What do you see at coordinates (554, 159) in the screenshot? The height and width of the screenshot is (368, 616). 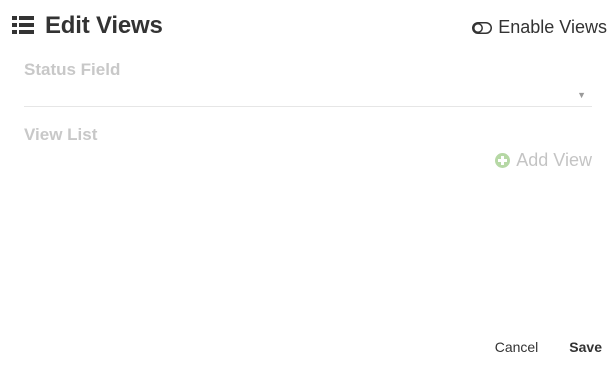 I see `add-view-label: Add View` at bounding box center [554, 159].